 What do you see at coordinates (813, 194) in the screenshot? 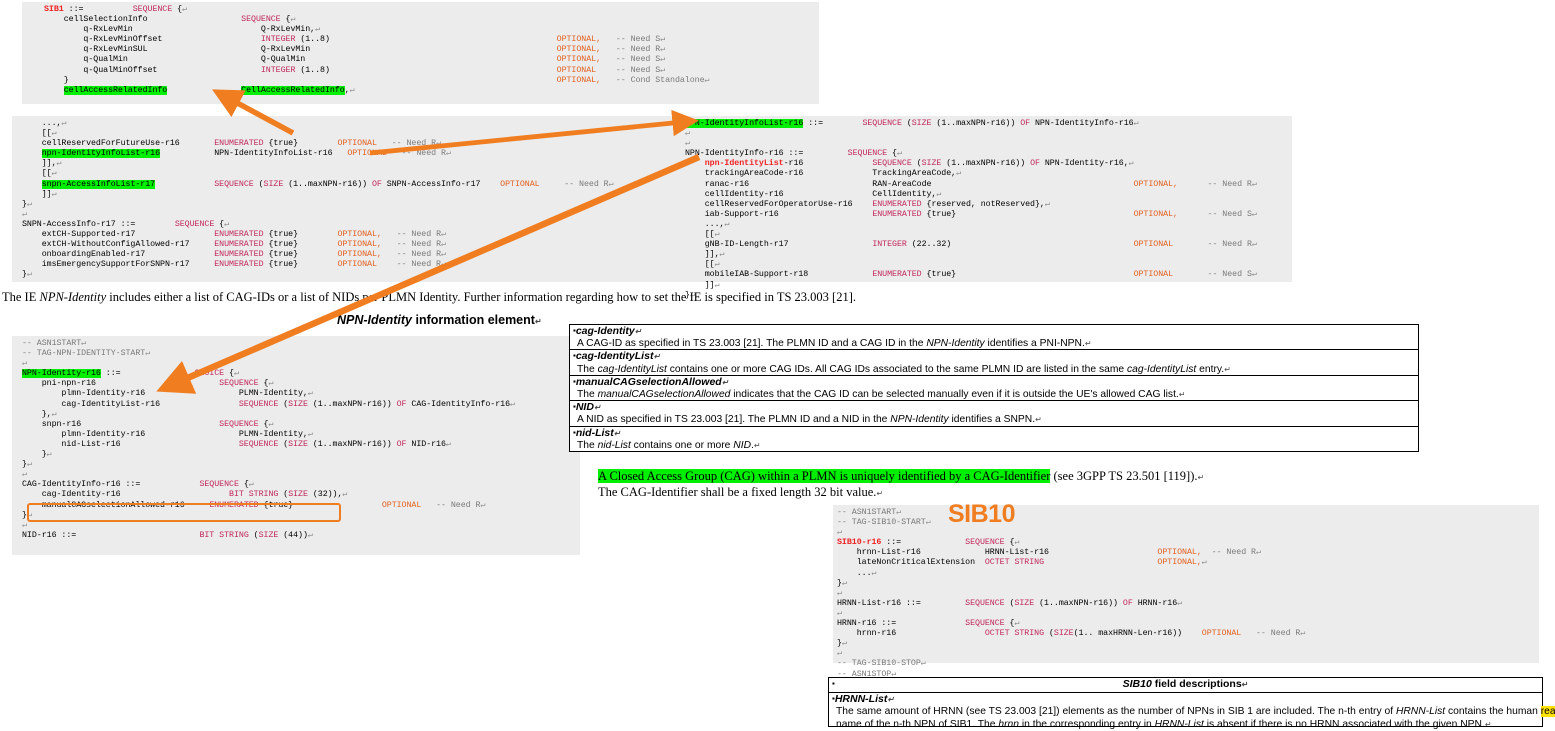
I see `code-line: cellIdentity-r16 CellIdentity,↵` at bounding box center [813, 194].